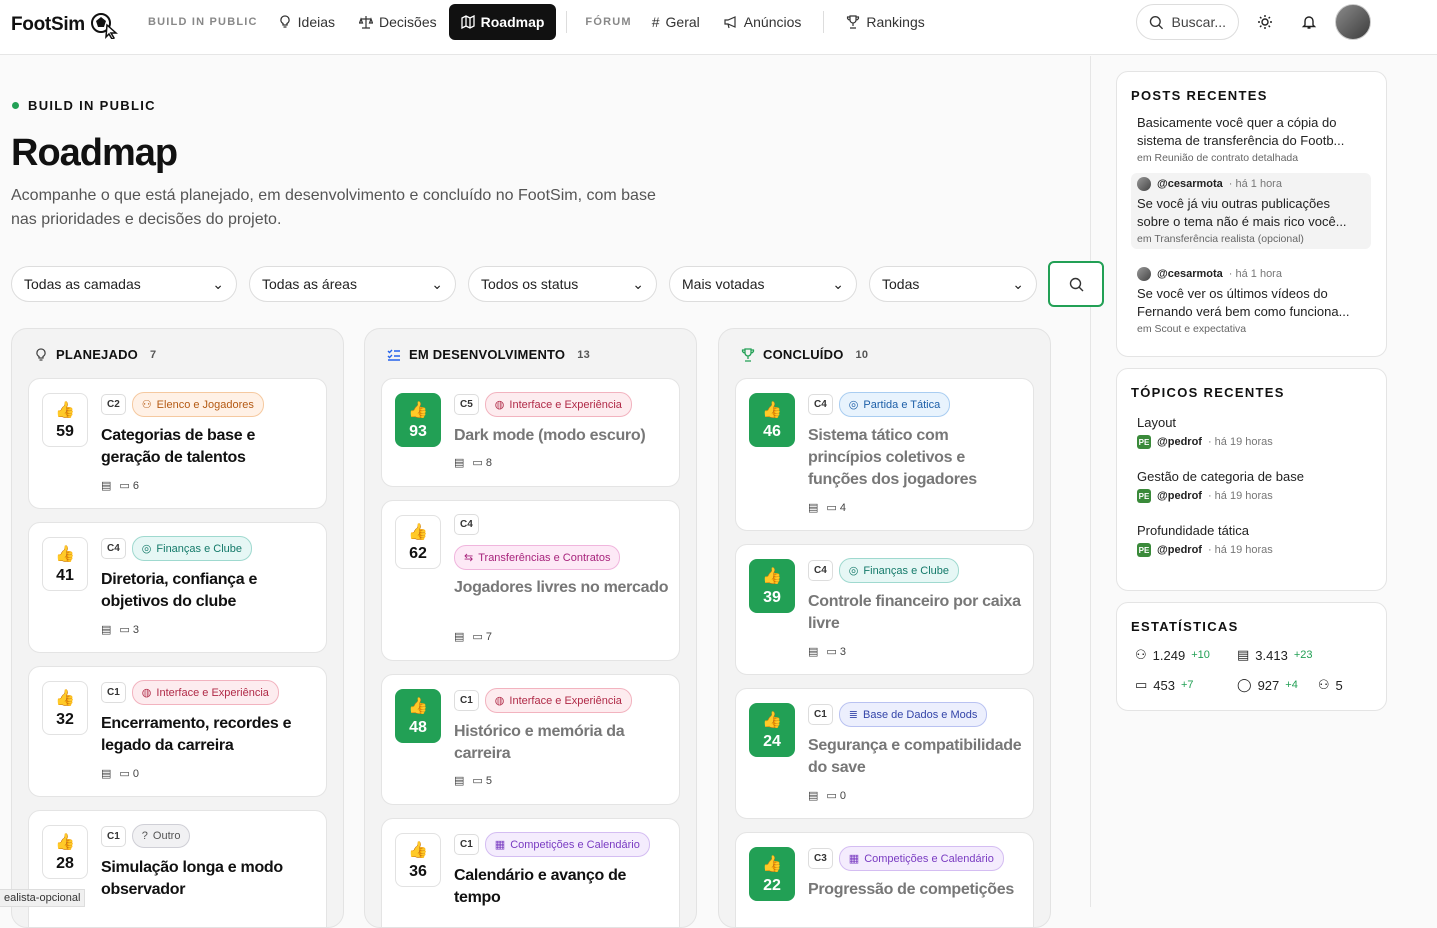 The image size is (1437, 928). What do you see at coordinates (418, 871) in the screenshot?
I see `vote-count: 36` at bounding box center [418, 871].